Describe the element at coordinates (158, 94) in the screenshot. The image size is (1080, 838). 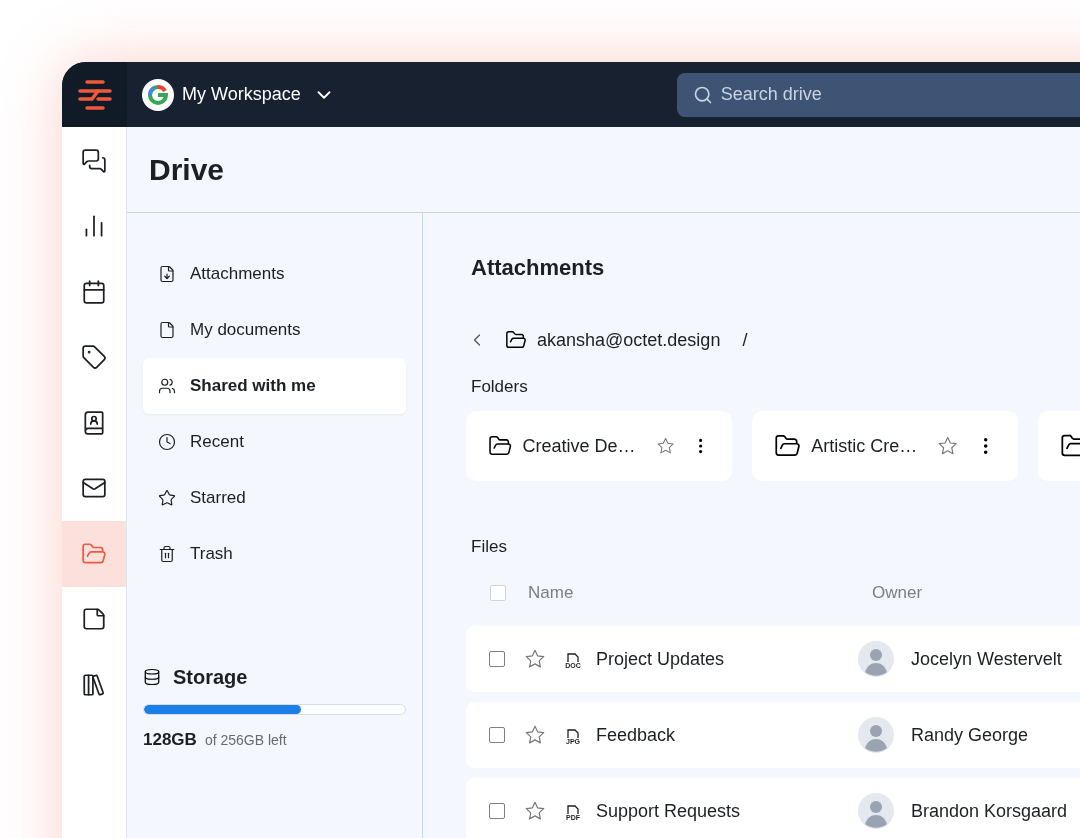
I see `workspace-logo-icon` at that location.